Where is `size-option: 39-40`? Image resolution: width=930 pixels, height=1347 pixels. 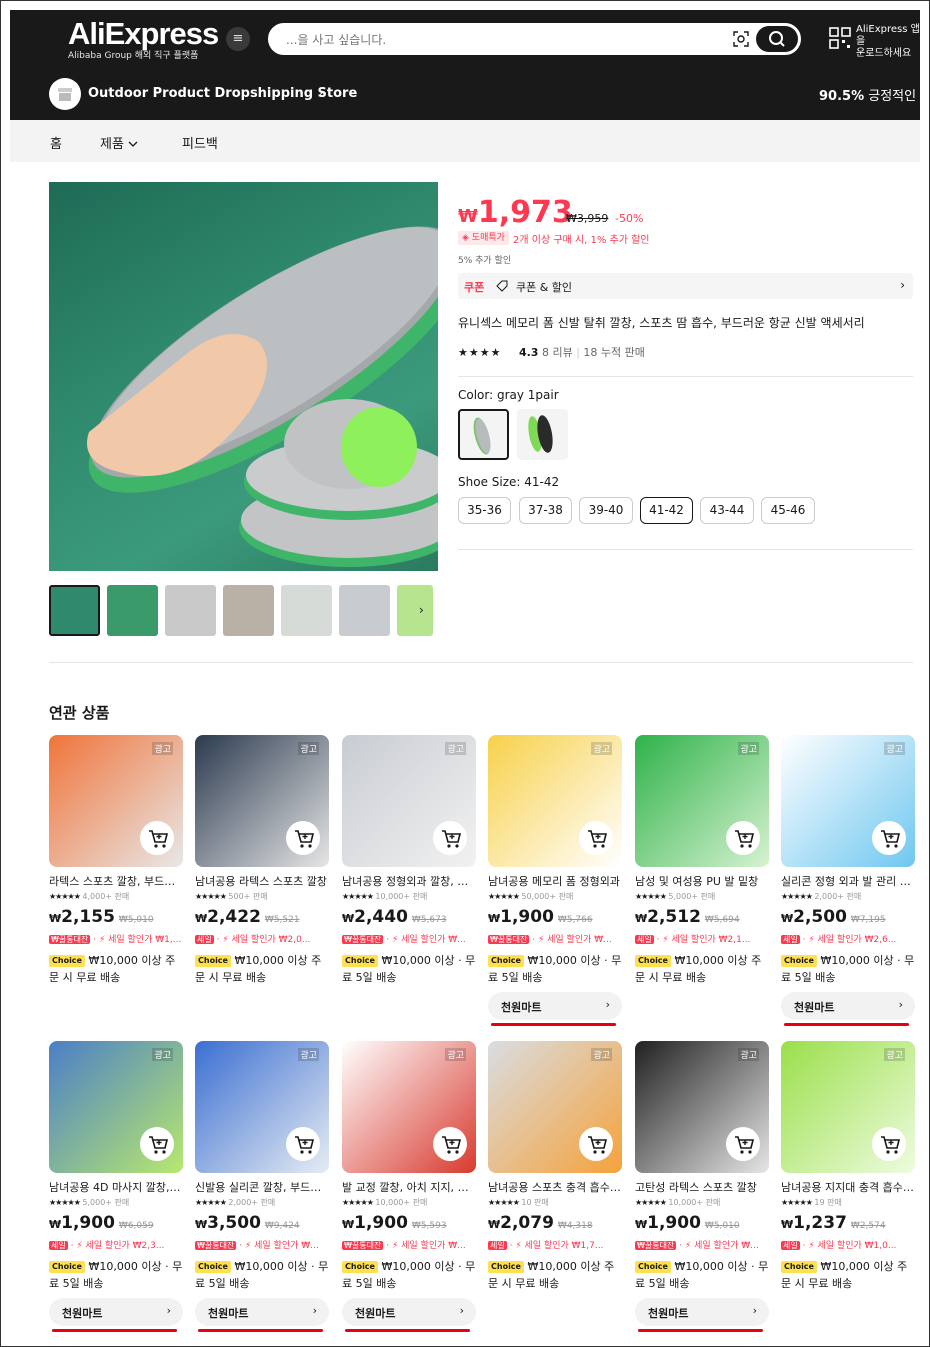 size-option: 39-40 is located at coordinates (606, 510).